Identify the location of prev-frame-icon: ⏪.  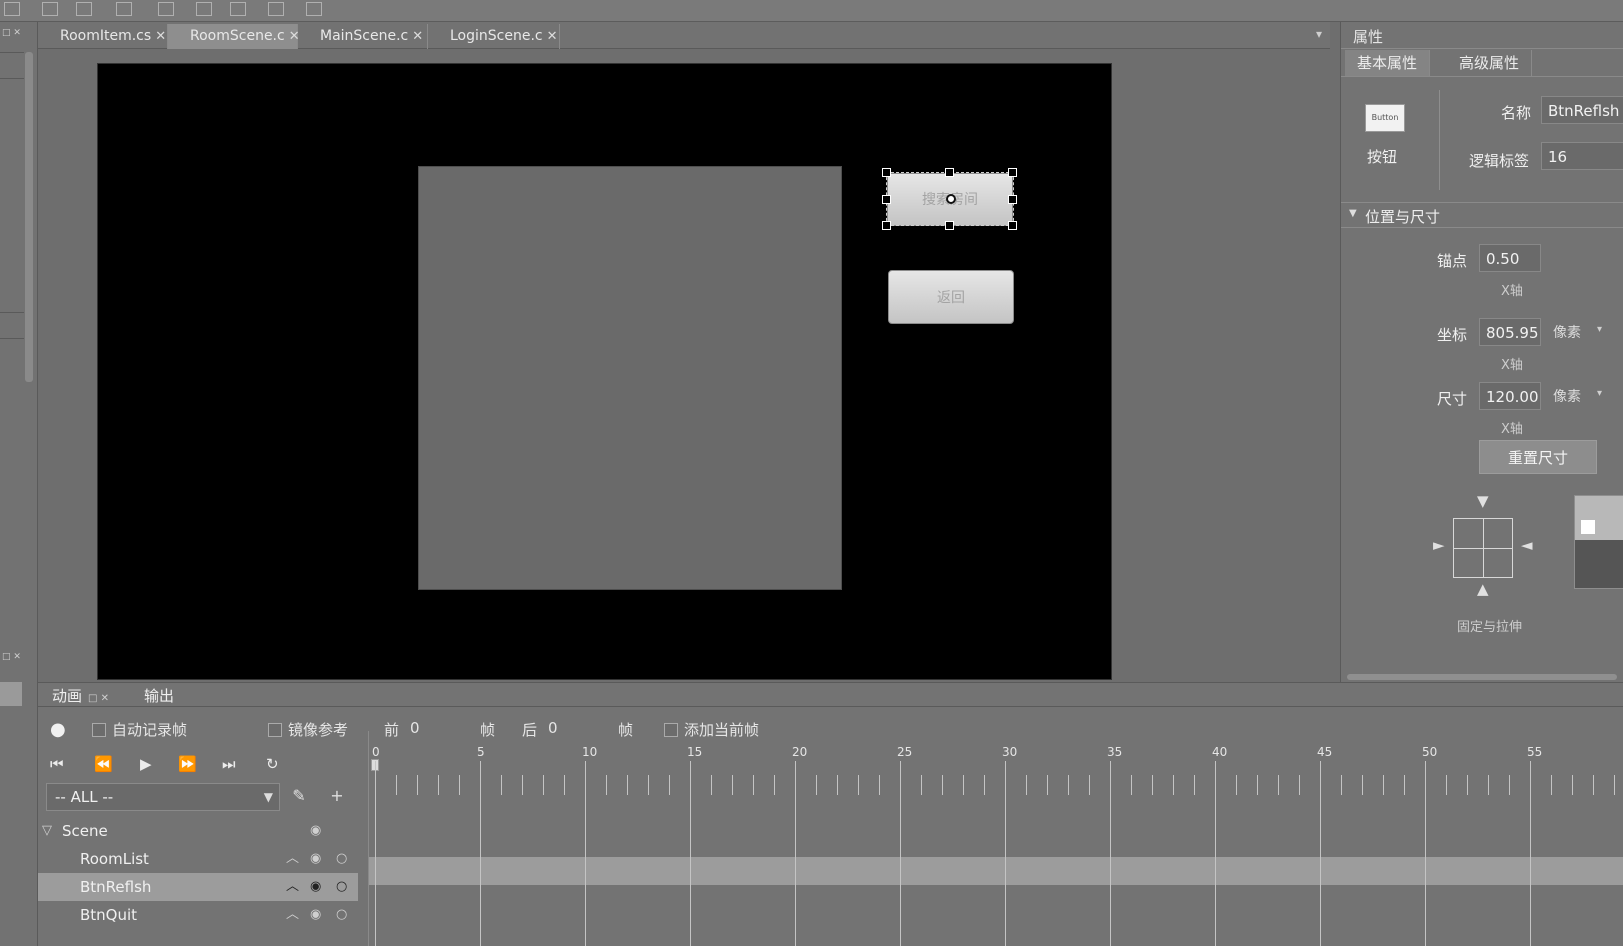
(103, 764).